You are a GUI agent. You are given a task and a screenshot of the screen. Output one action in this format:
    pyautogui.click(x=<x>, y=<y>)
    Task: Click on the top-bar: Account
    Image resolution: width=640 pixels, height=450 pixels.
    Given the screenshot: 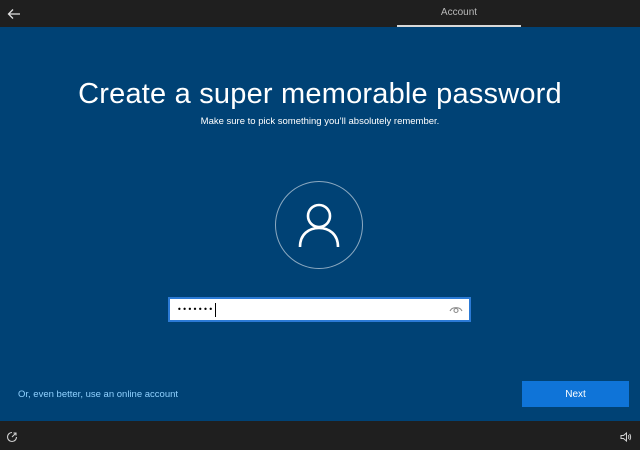 What is the action you would take?
    pyautogui.click(x=320, y=13)
    